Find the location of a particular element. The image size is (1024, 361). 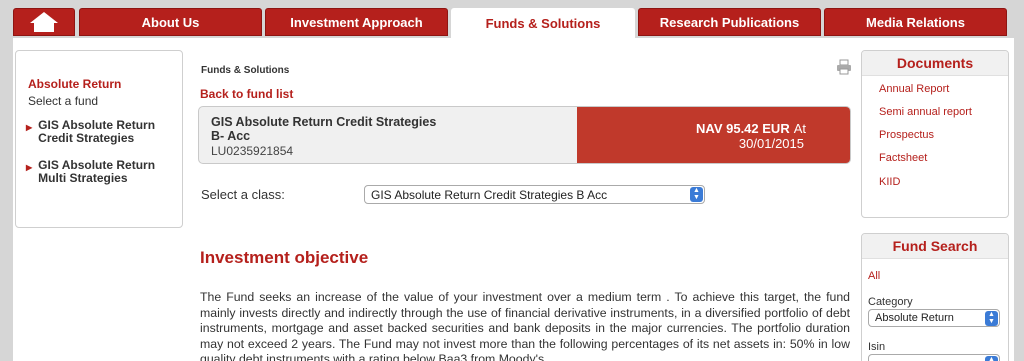

tab-about-us: About Us is located at coordinates (170, 22).